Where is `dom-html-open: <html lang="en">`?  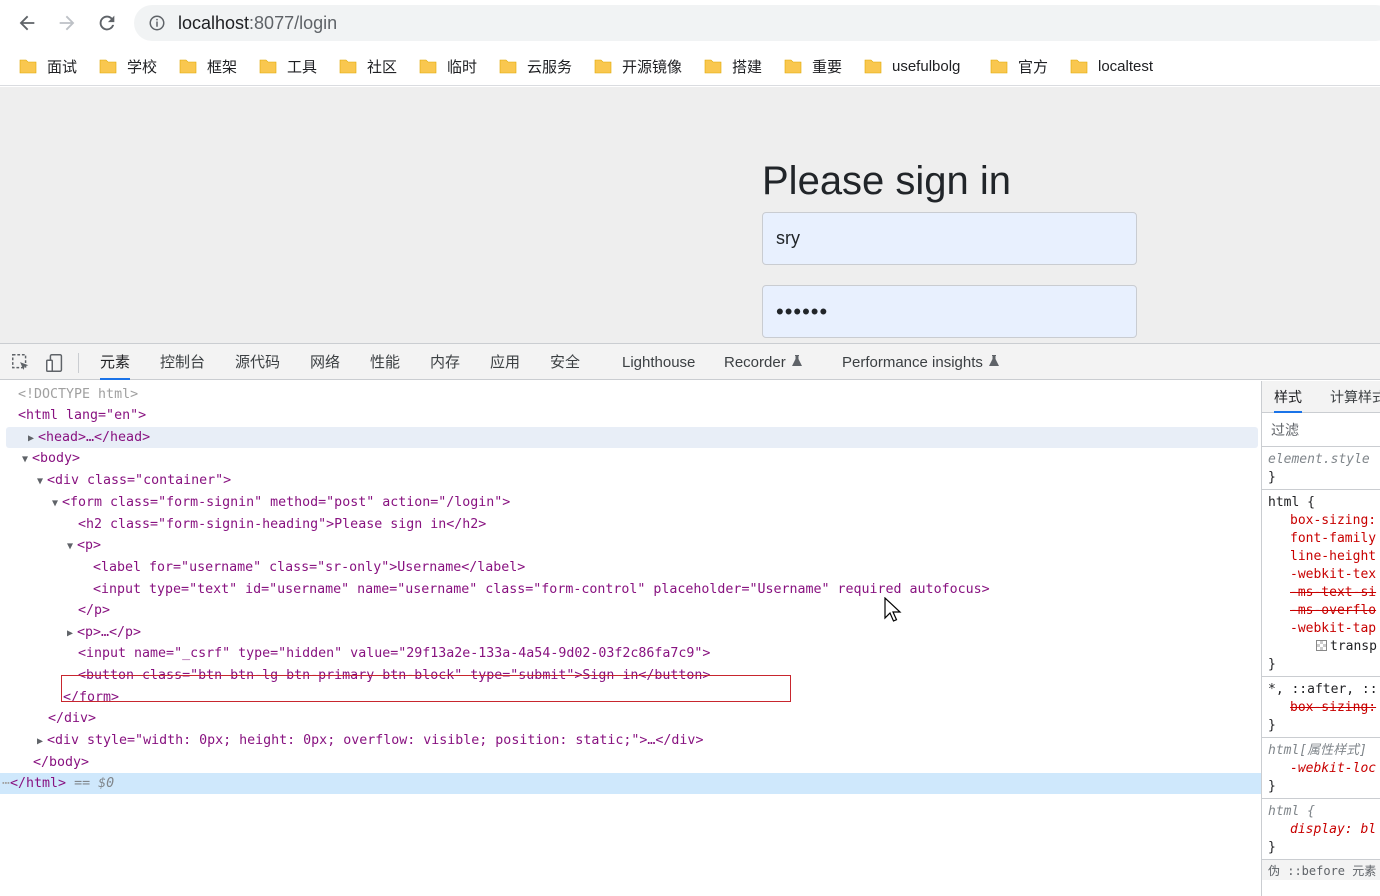
dom-html-open: <html lang="en"> is located at coordinates (630, 415).